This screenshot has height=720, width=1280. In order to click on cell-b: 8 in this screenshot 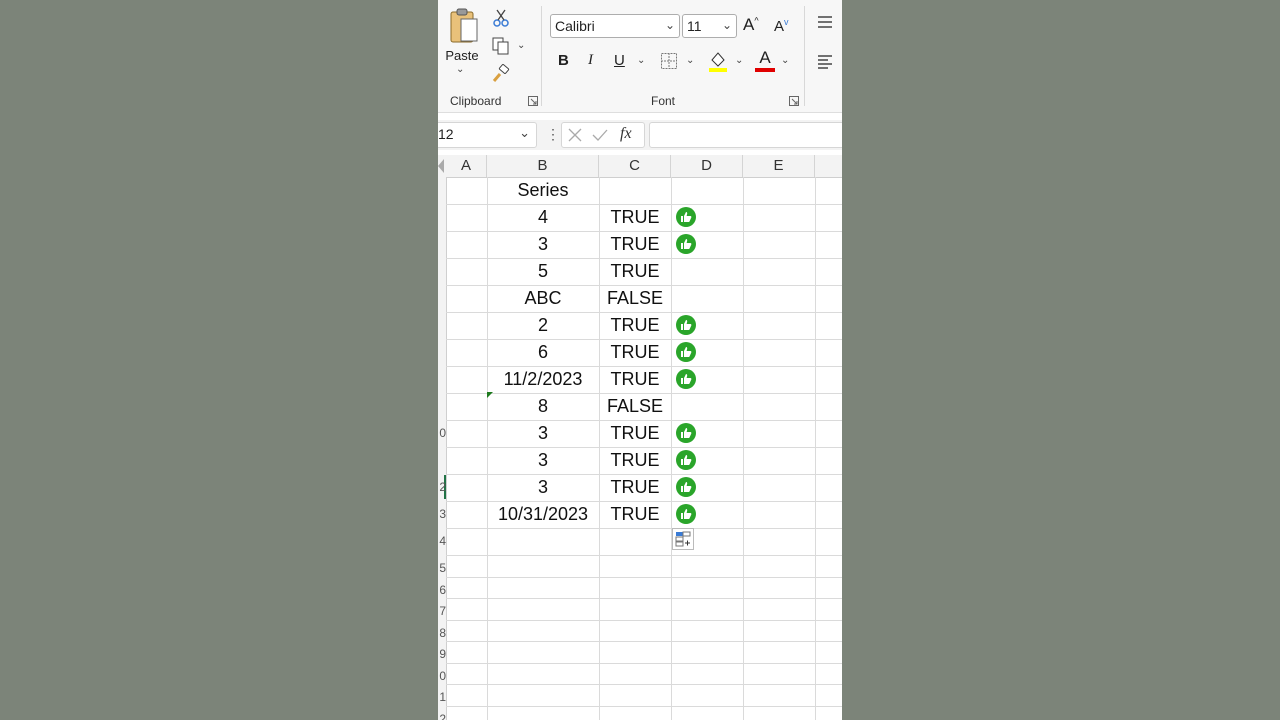, I will do `click(543, 406)`.